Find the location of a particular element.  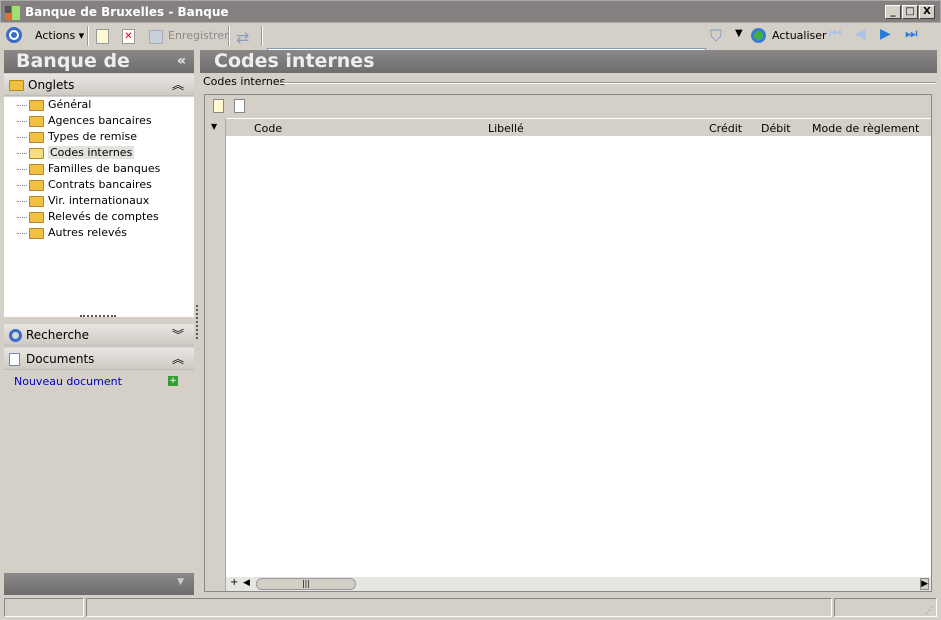

tree-item-autres-releves: Autres relevés is located at coordinates (99, 233).